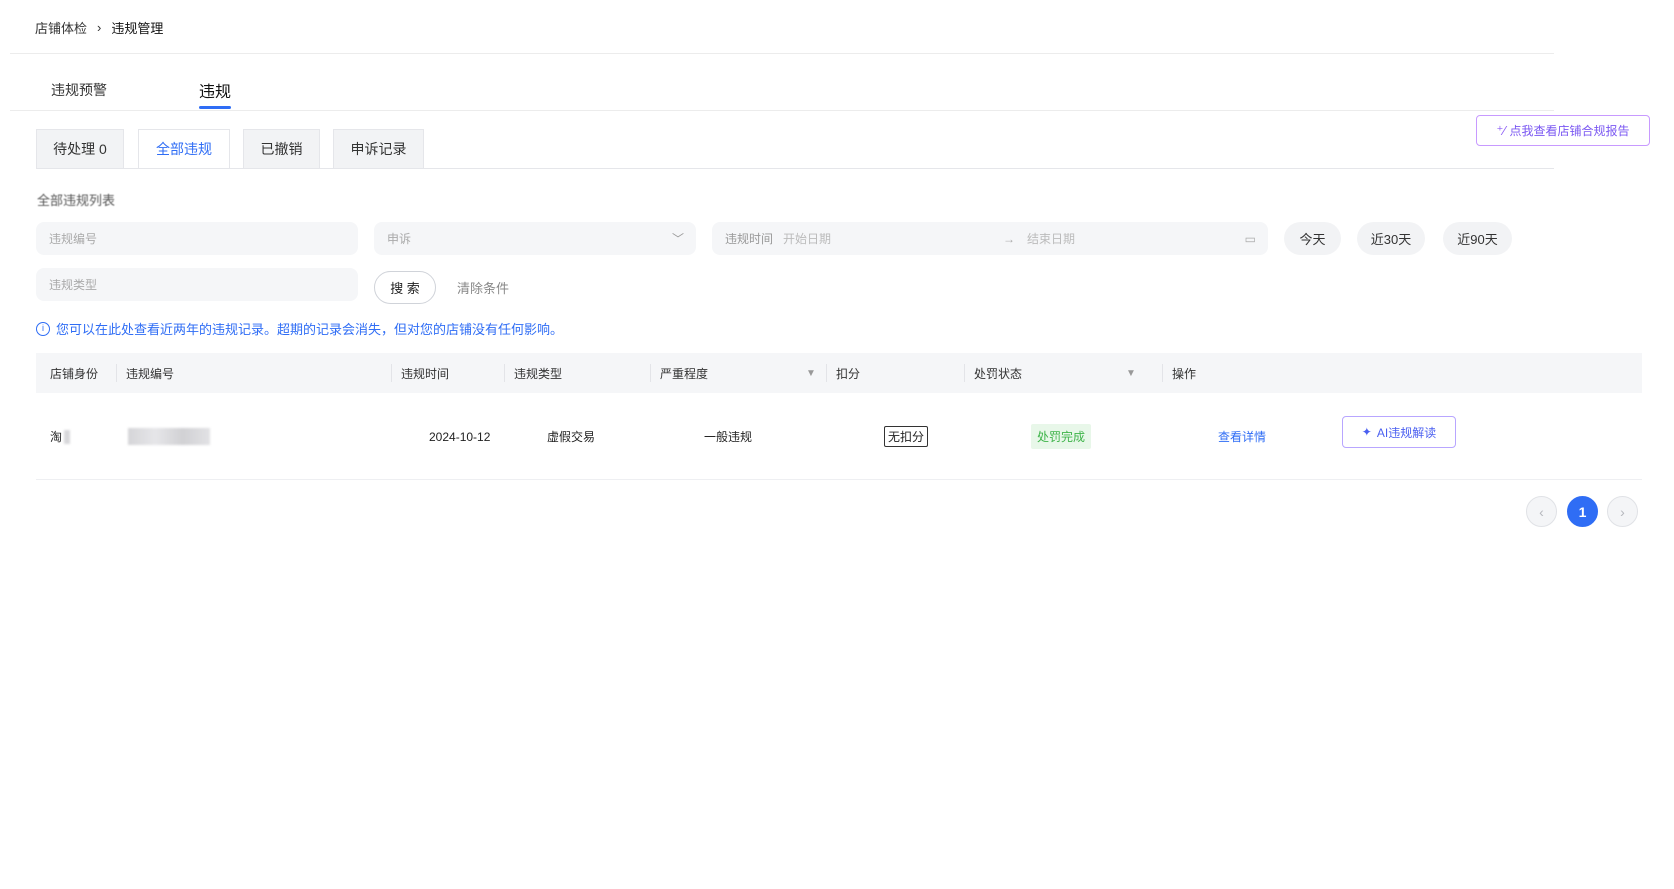 This screenshot has height=889, width=1674. What do you see at coordinates (76, 200) in the screenshot?
I see `section-title: 全部违规列表` at bounding box center [76, 200].